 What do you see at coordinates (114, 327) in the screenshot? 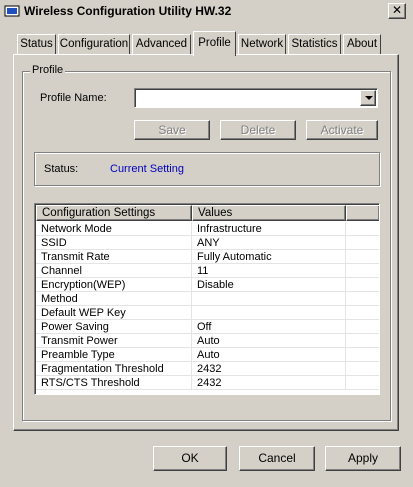
I see `setting-name: Power Saving` at bounding box center [114, 327].